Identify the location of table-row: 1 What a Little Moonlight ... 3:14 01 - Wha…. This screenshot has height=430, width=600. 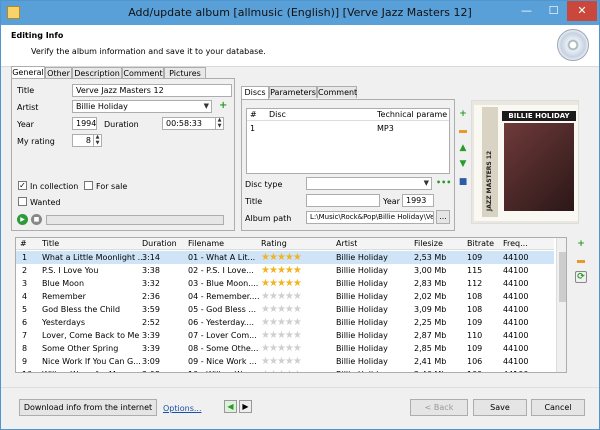
(285, 257).